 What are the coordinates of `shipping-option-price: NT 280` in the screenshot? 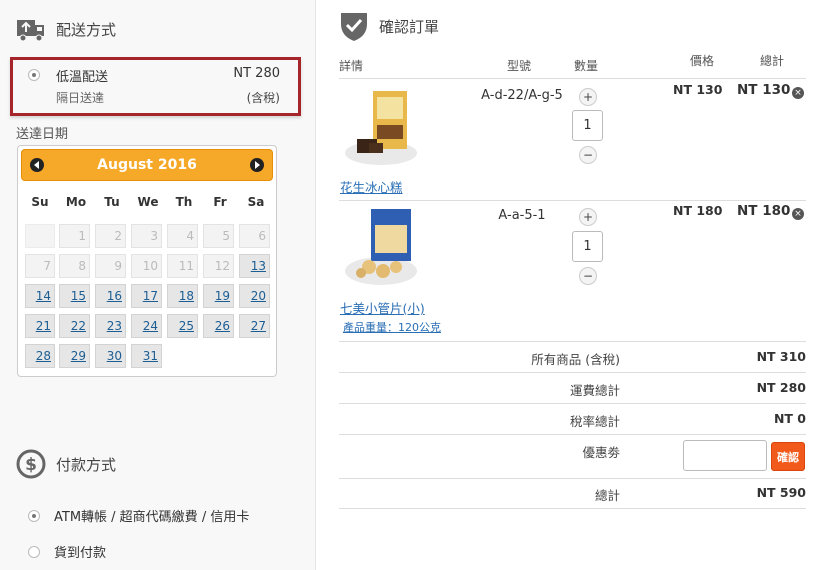 It's located at (256, 73).